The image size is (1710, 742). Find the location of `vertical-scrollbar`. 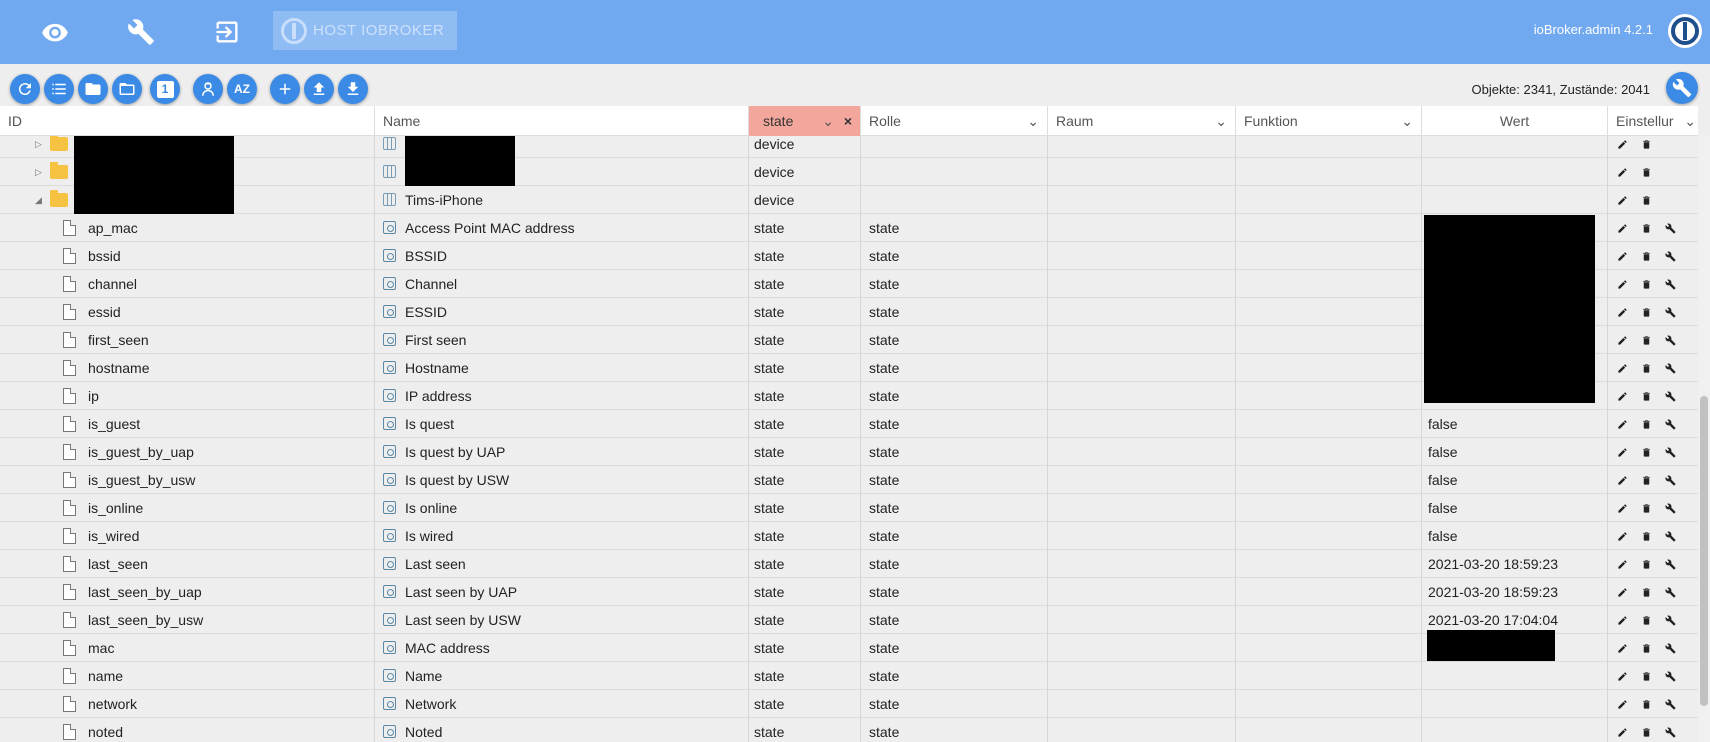

vertical-scrollbar is located at coordinates (1704, 439).